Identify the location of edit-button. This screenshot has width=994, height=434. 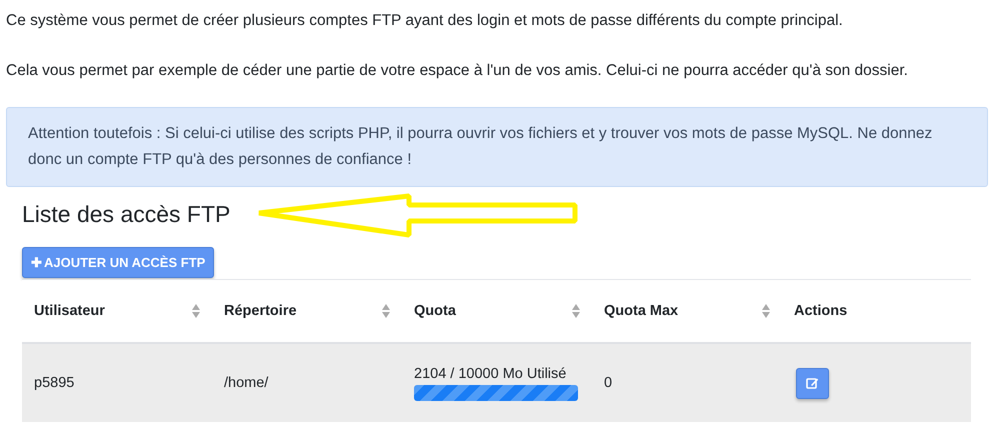
(812, 383).